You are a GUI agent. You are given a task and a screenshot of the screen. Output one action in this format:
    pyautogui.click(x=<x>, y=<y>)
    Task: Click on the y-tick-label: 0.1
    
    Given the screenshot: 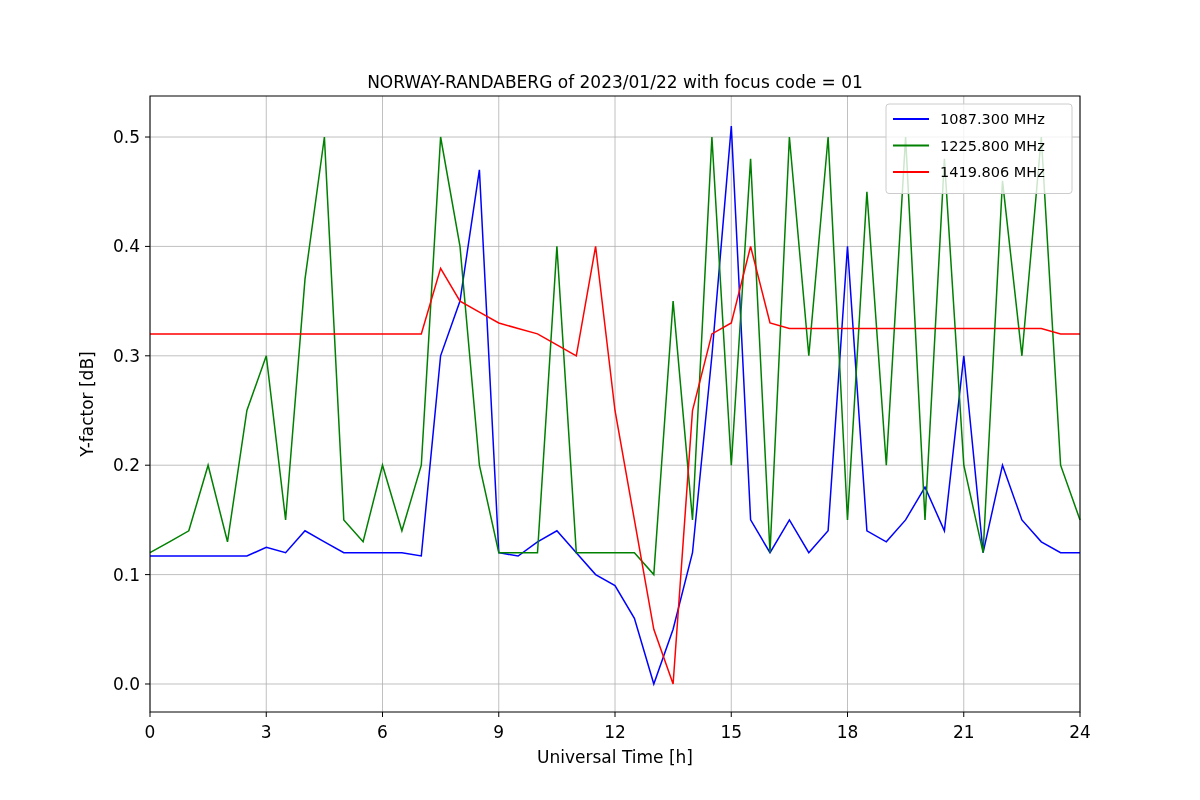 What is the action you would take?
    pyautogui.click(x=126, y=574)
    